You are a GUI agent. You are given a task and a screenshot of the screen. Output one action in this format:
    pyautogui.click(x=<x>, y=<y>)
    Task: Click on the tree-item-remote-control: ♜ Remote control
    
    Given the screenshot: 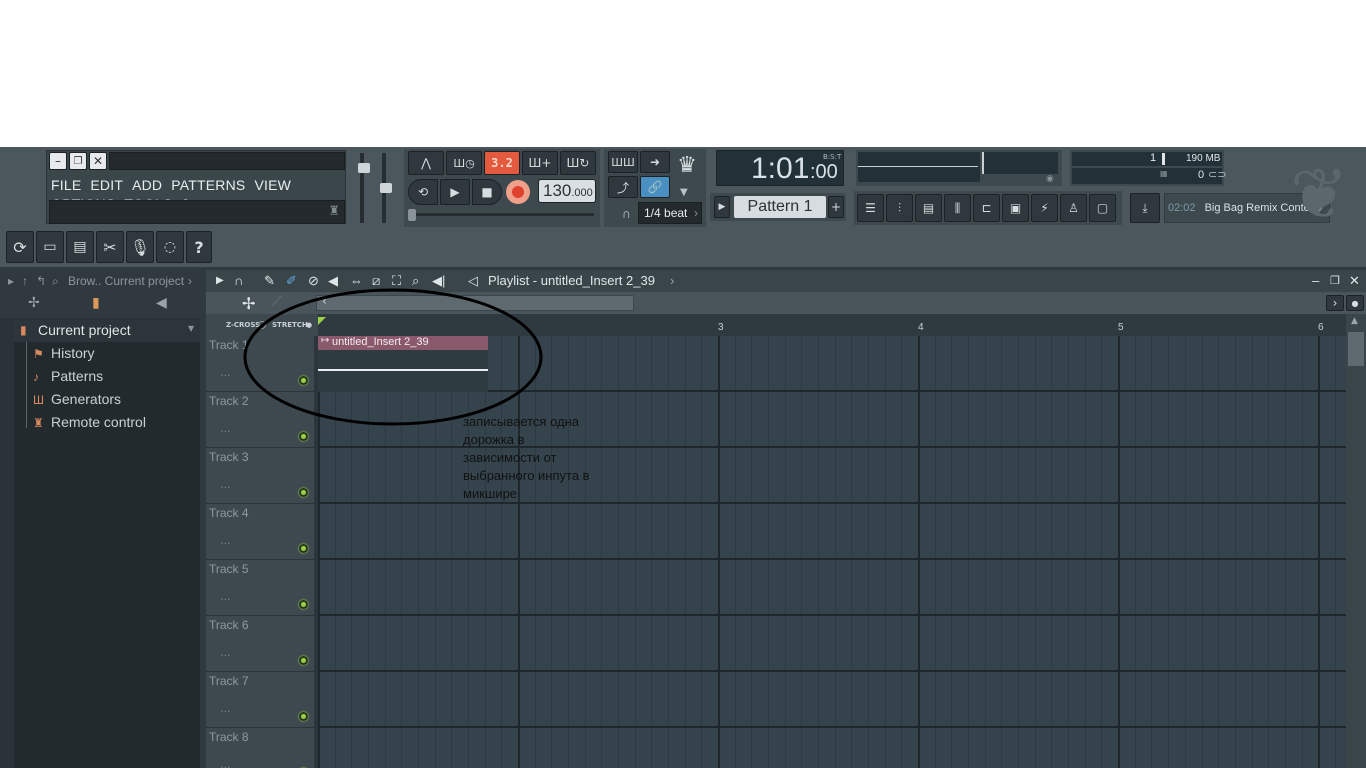 What is the action you would take?
    pyautogui.click(x=89, y=422)
    